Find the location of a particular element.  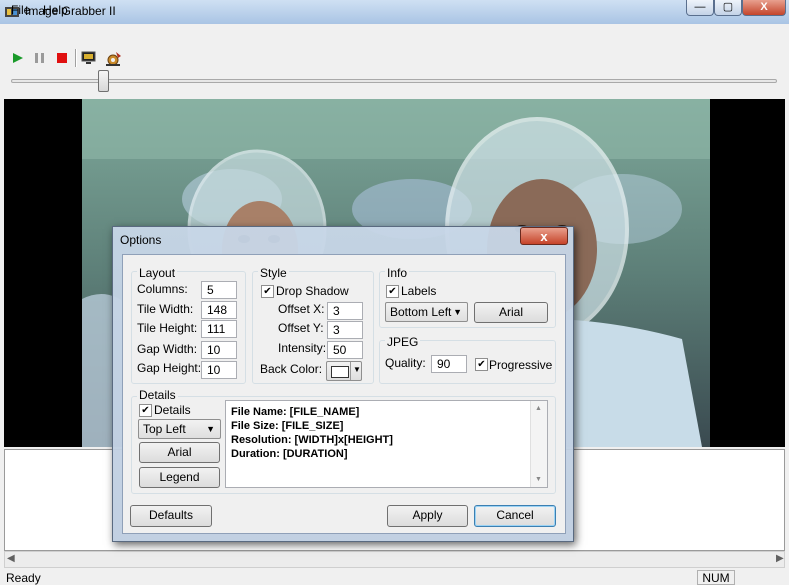

close-icon: X is located at coordinates (764, 7).